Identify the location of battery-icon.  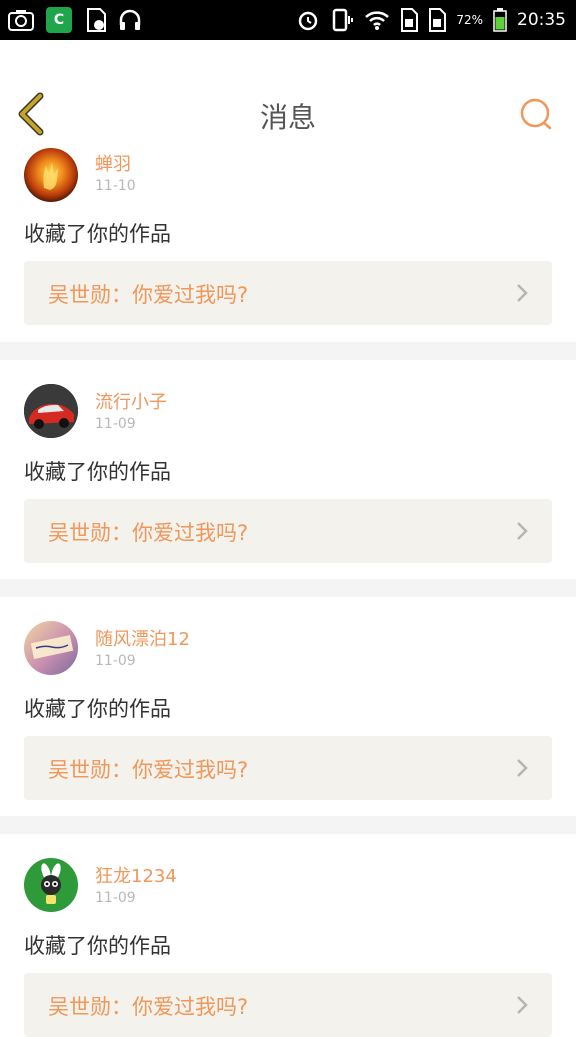
(500, 20).